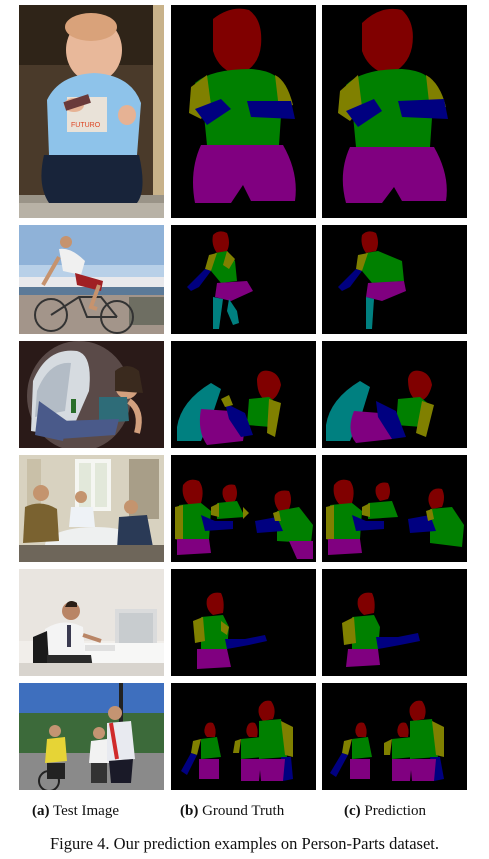 Image resolution: width=489 pixels, height=859 pixels. I want to click on test-image-1: FUTURO, so click(91, 111).